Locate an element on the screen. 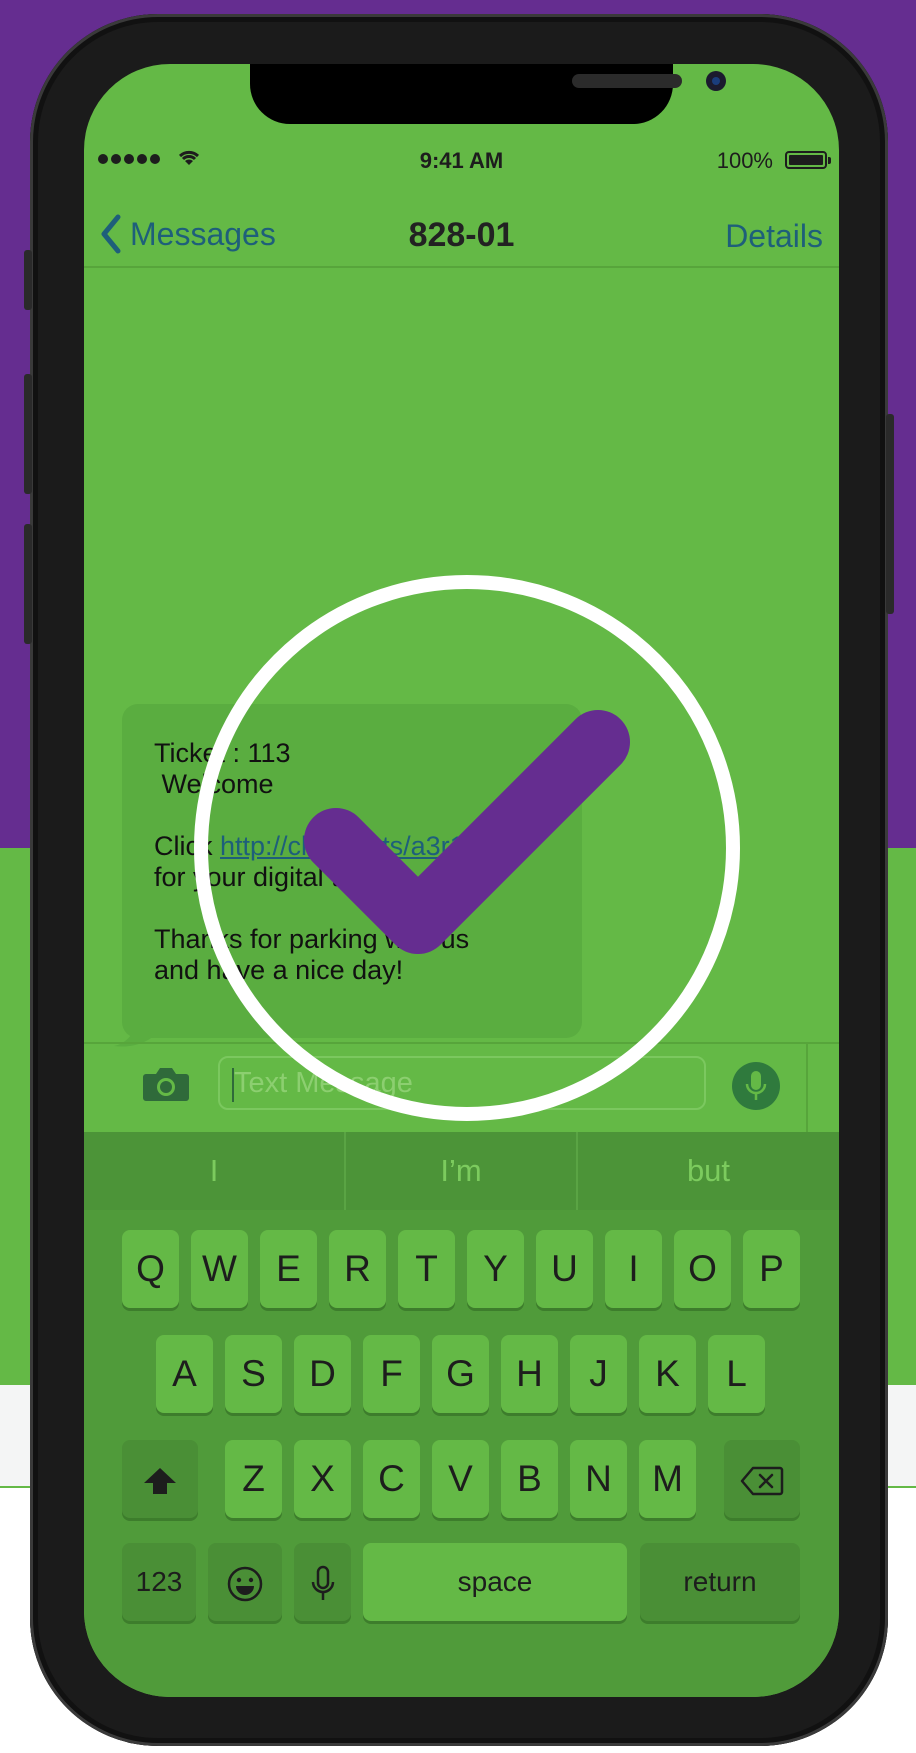  emoji-icon is located at coordinates (245, 1584).